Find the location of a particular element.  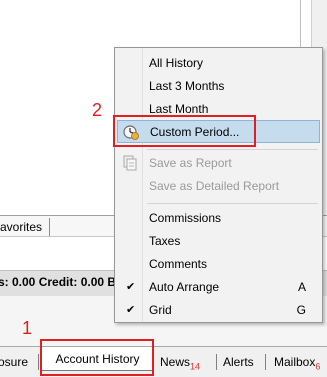

tab-alerts: Alerts is located at coordinates (238, 362).